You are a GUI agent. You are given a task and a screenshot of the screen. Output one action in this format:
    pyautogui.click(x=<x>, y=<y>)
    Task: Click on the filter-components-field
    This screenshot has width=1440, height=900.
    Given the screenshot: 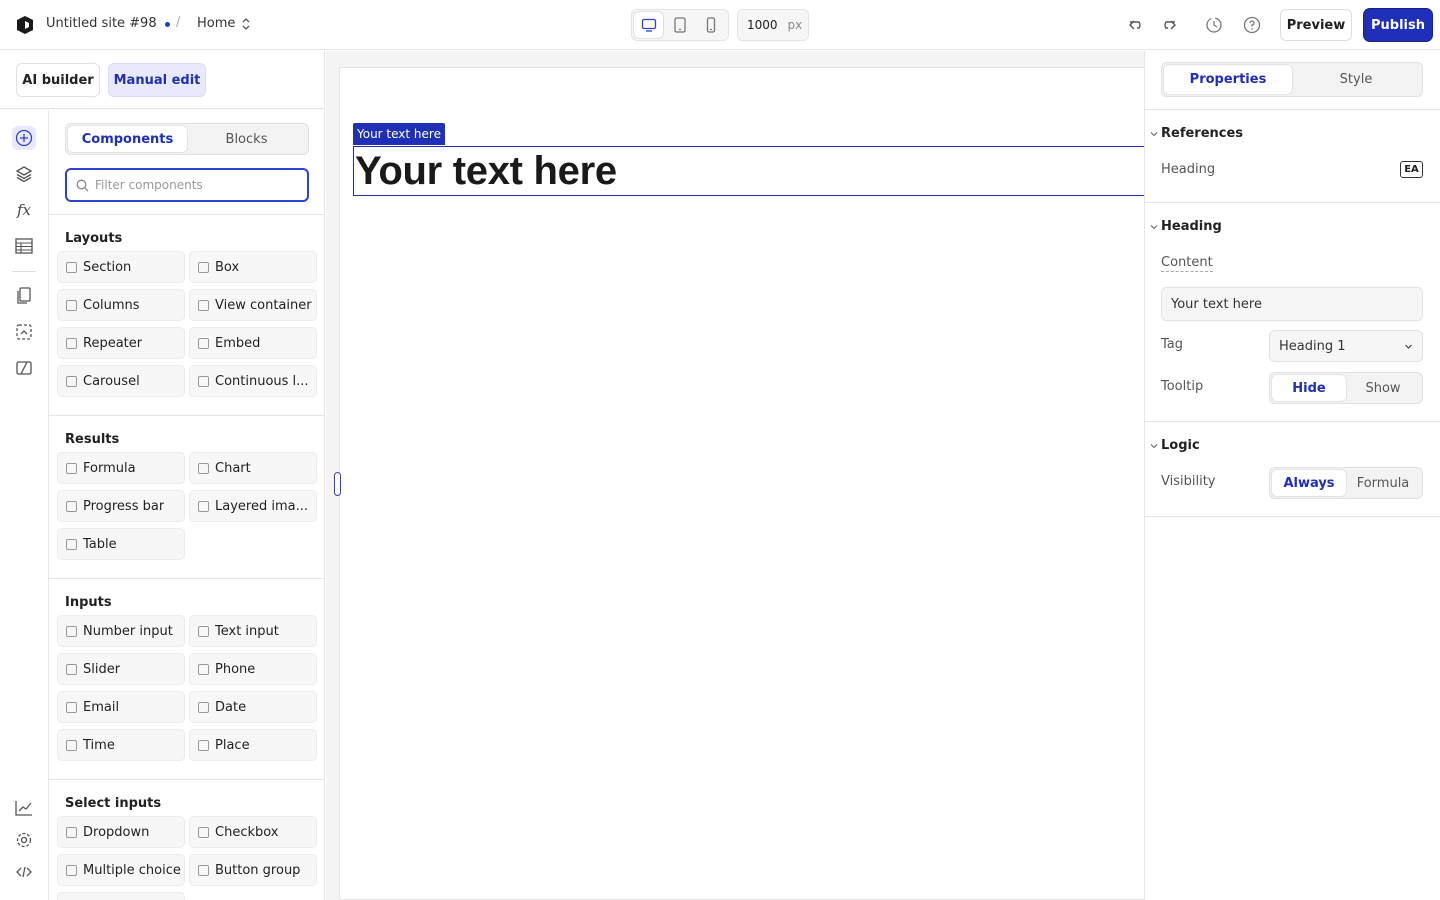 What is the action you would take?
    pyautogui.click(x=187, y=185)
    